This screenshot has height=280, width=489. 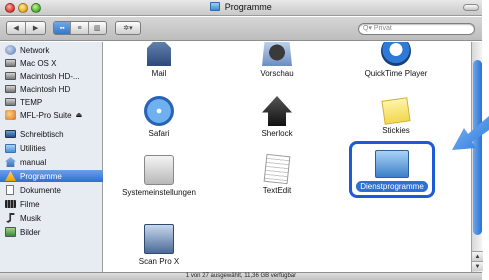 I want to click on status-bar: 1 von 27 ausgewählt, 11,36 GB verfügbar, so click(x=241, y=276).